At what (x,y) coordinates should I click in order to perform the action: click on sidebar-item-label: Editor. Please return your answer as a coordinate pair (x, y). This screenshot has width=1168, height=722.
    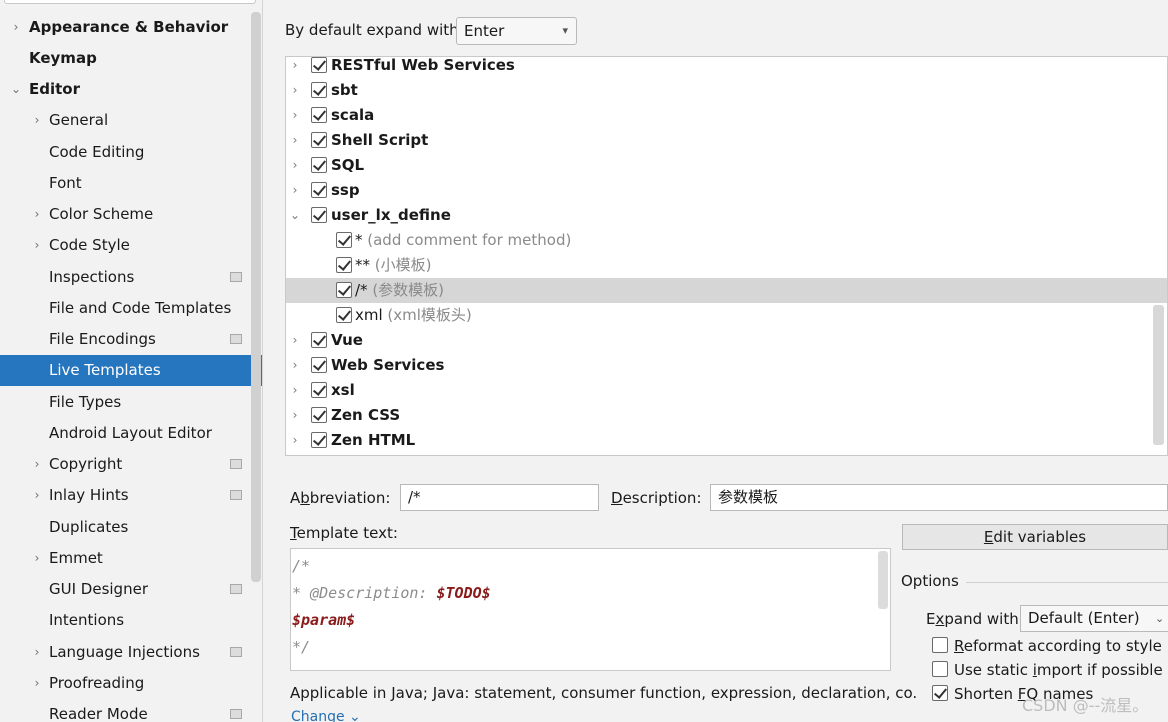
    Looking at the image, I should click on (54, 89).